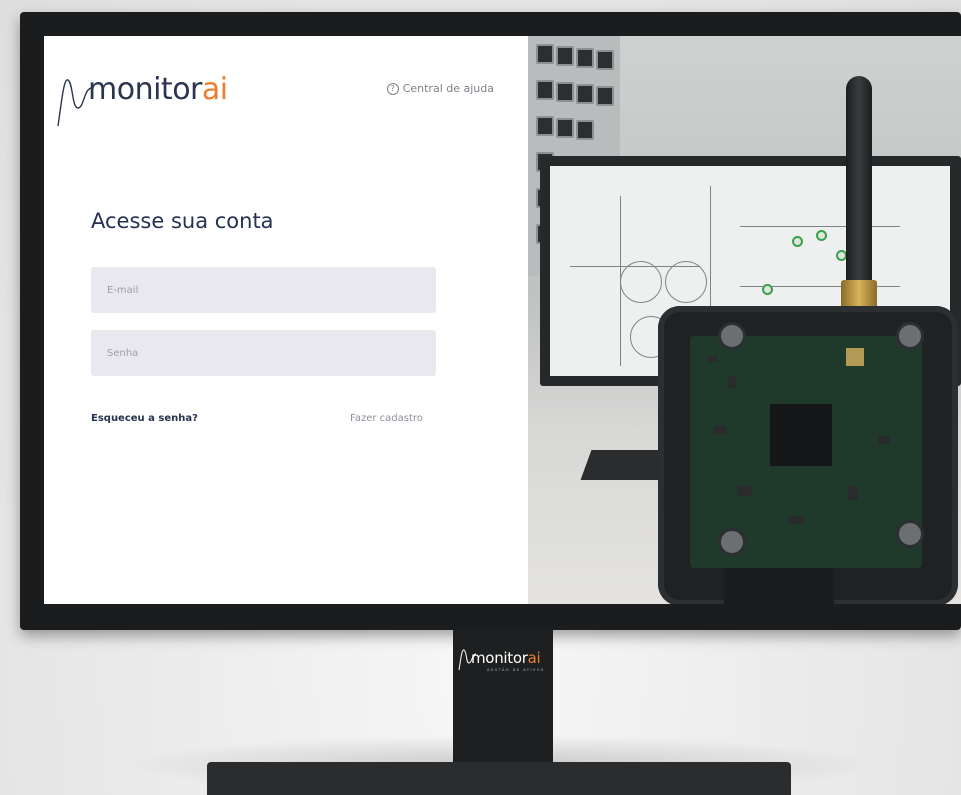 The image size is (961, 795). What do you see at coordinates (779, 586) in the screenshot?
I see `device-mount` at bounding box center [779, 586].